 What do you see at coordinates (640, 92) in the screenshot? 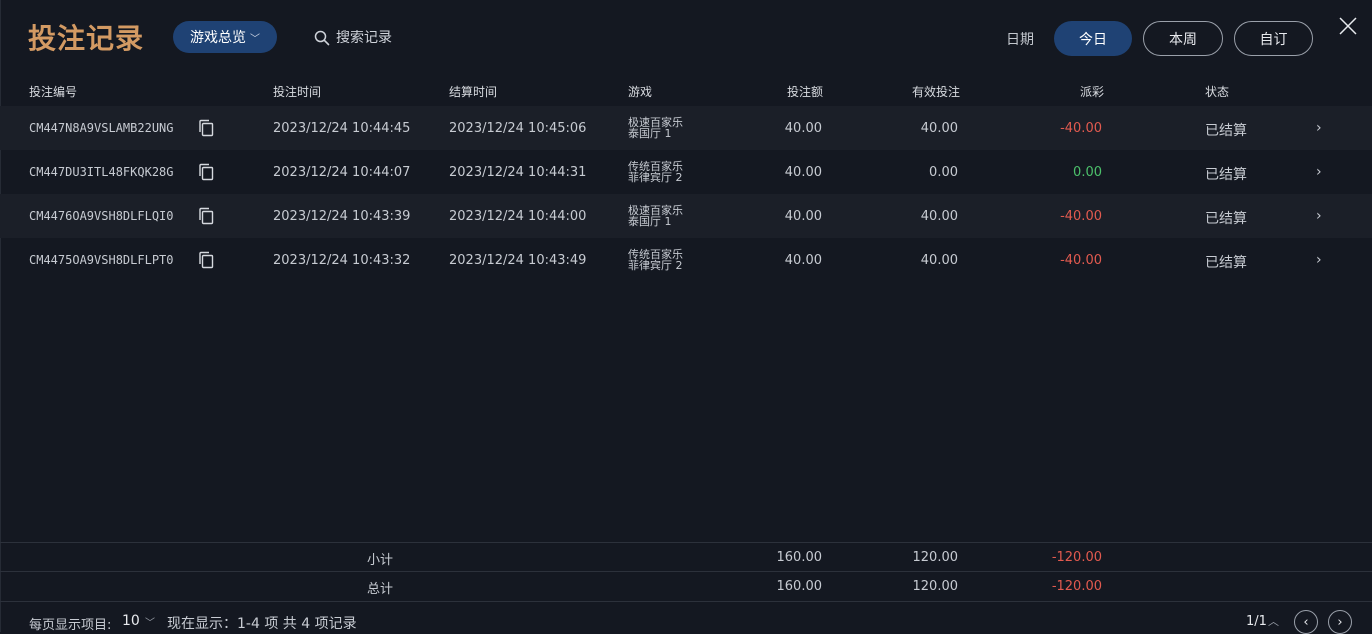
I see `col-game: 游戏` at bounding box center [640, 92].